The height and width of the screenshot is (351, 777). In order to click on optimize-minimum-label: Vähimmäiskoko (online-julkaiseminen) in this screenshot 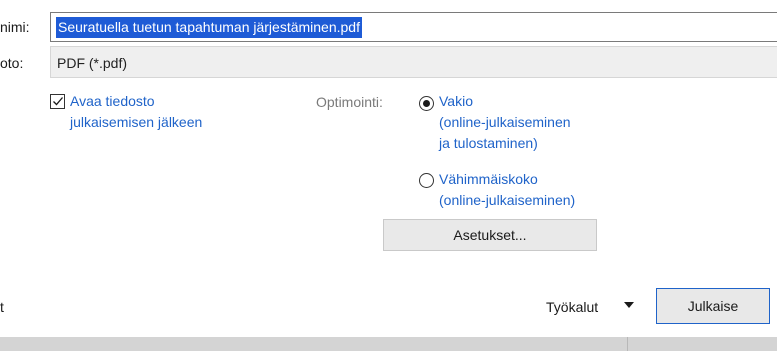, I will do `click(507, 190)`.